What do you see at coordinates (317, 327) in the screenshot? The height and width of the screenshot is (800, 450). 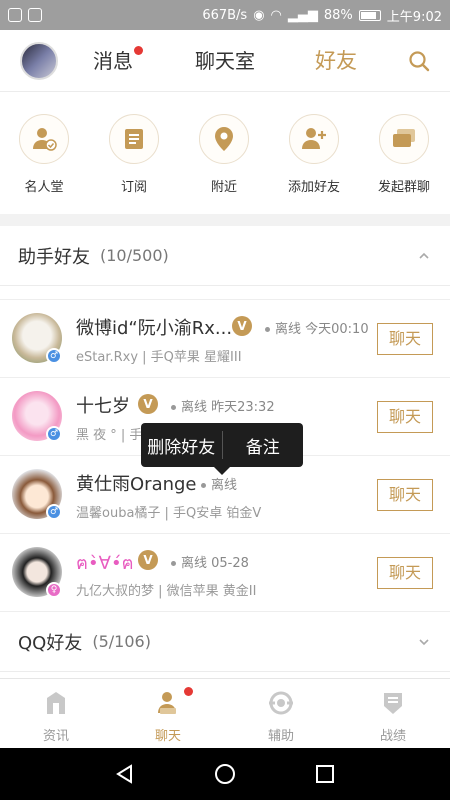 I see `online-status: 离线 今天00:10` at bounding box center [317, 327].